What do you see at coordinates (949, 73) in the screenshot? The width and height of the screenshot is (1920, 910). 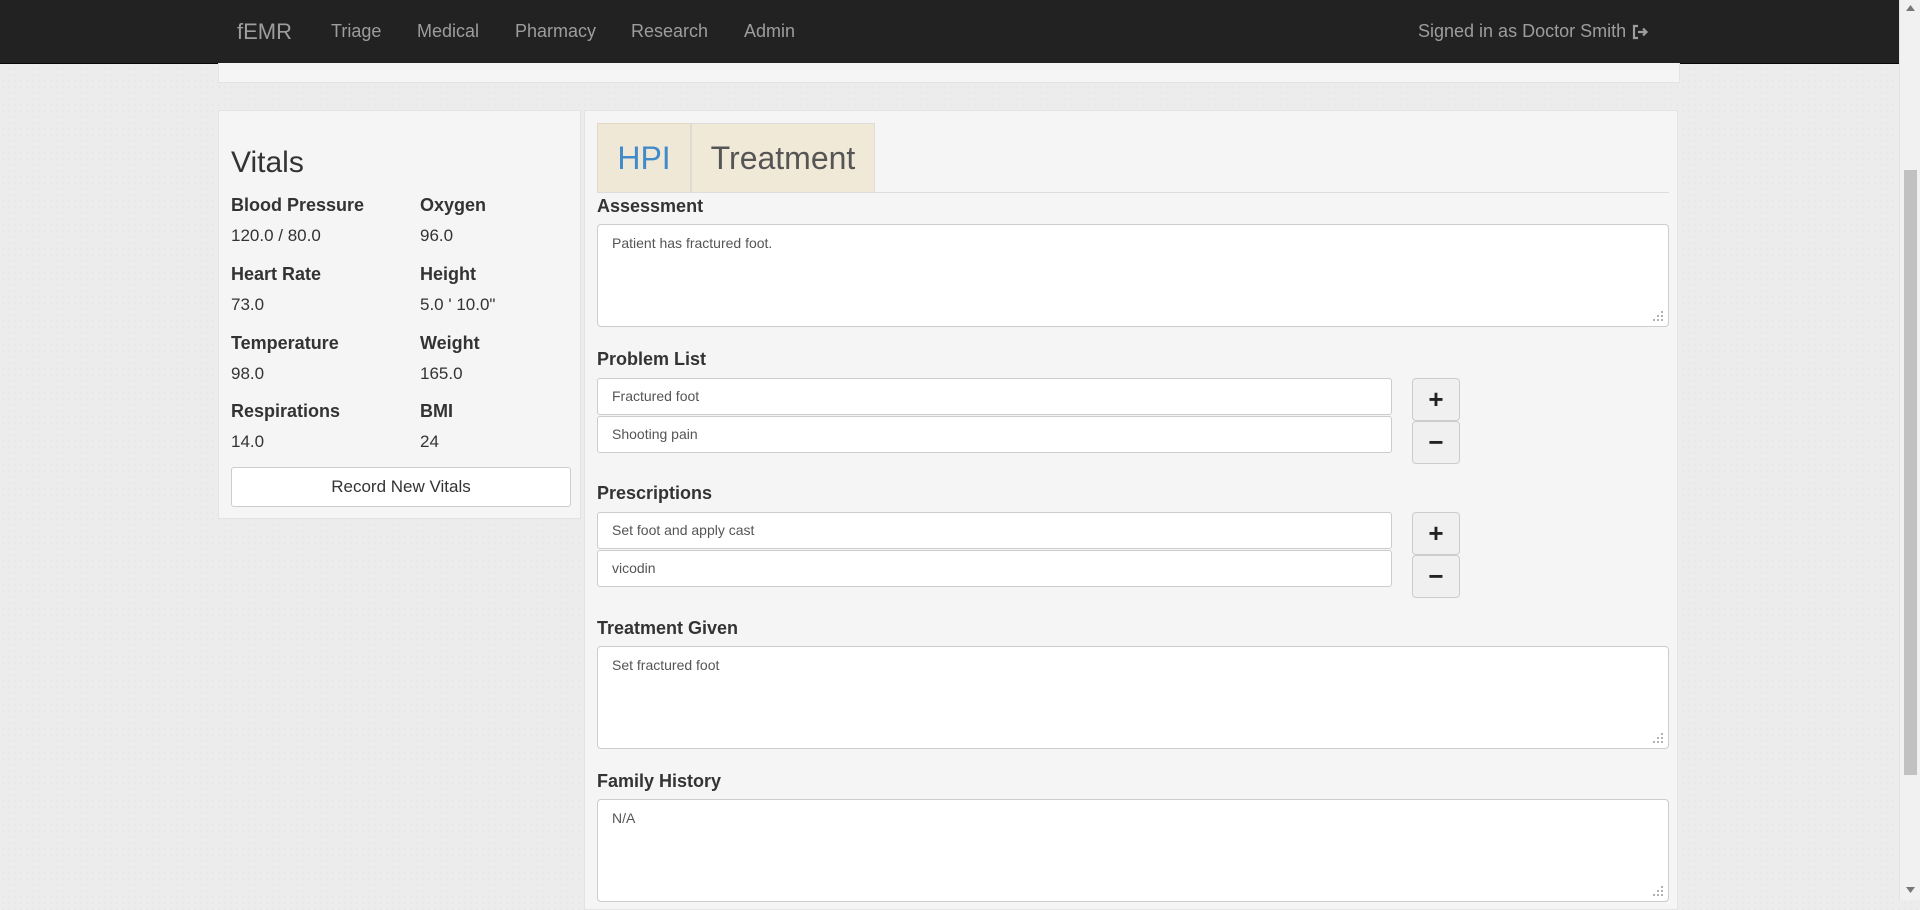 I see `patient-info-panel` at bounding box center [949, 73].